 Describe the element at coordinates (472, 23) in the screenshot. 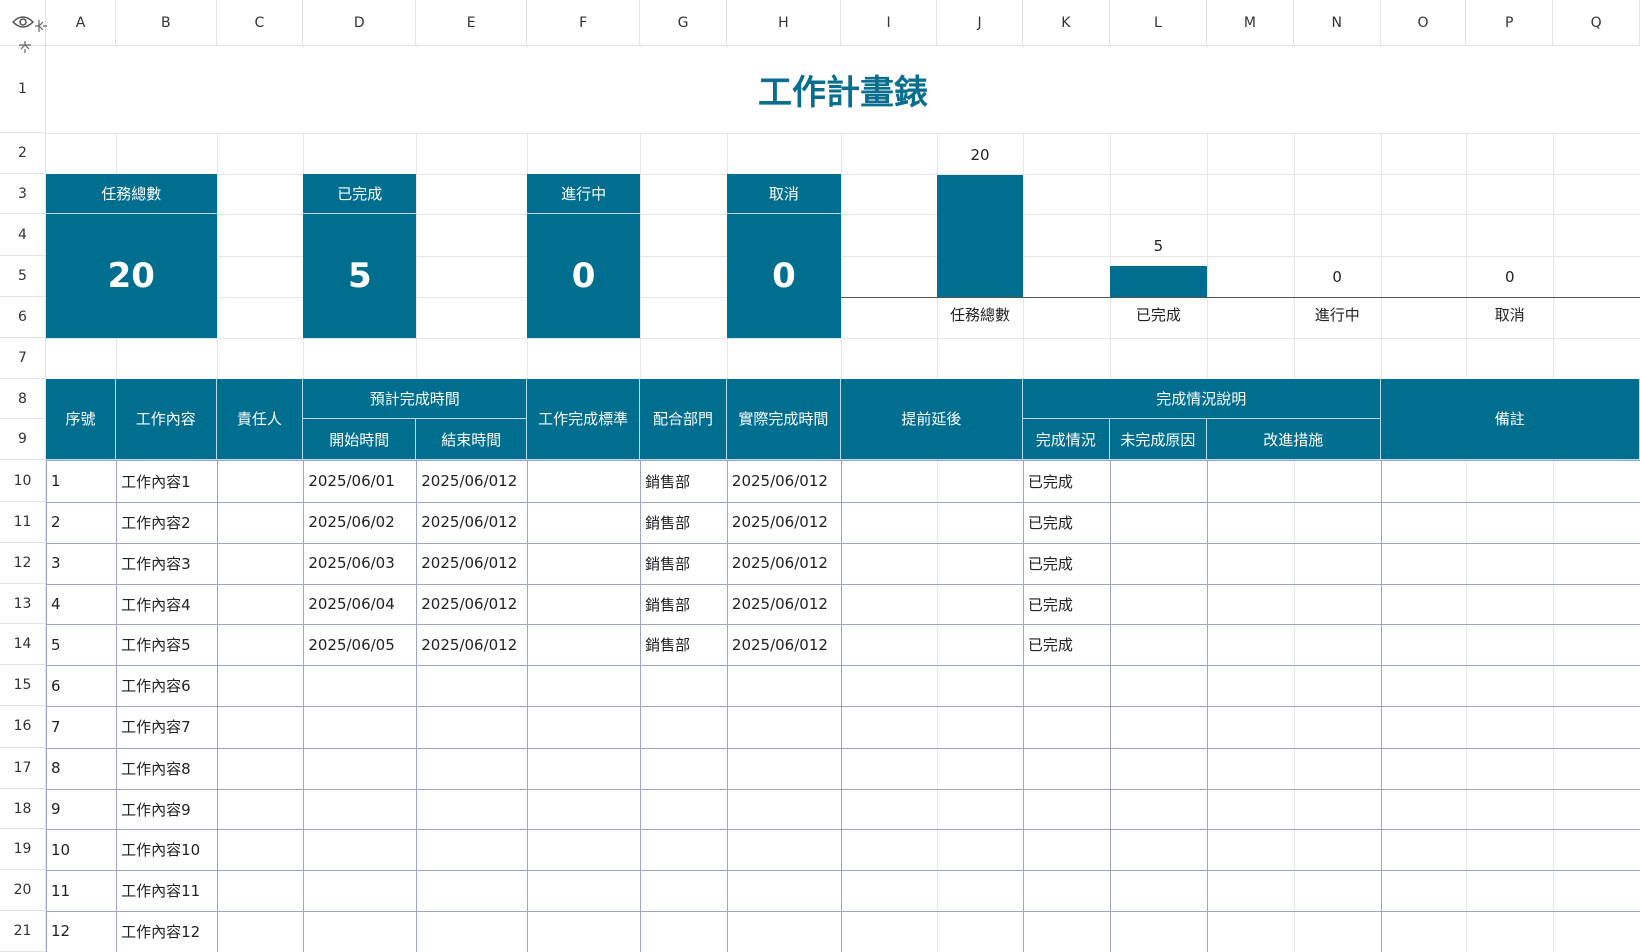

I see `column-header-E: E` at that location.